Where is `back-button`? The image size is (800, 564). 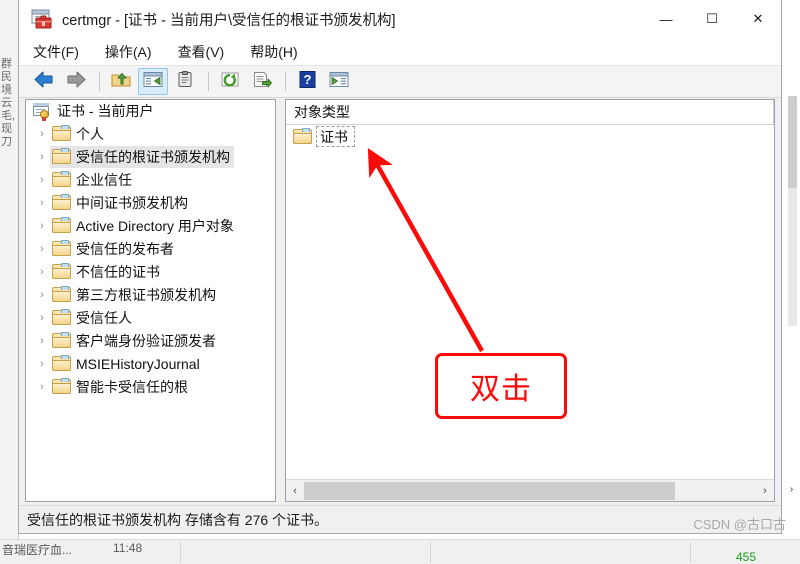 back-button is located at coordinates (44, 81).